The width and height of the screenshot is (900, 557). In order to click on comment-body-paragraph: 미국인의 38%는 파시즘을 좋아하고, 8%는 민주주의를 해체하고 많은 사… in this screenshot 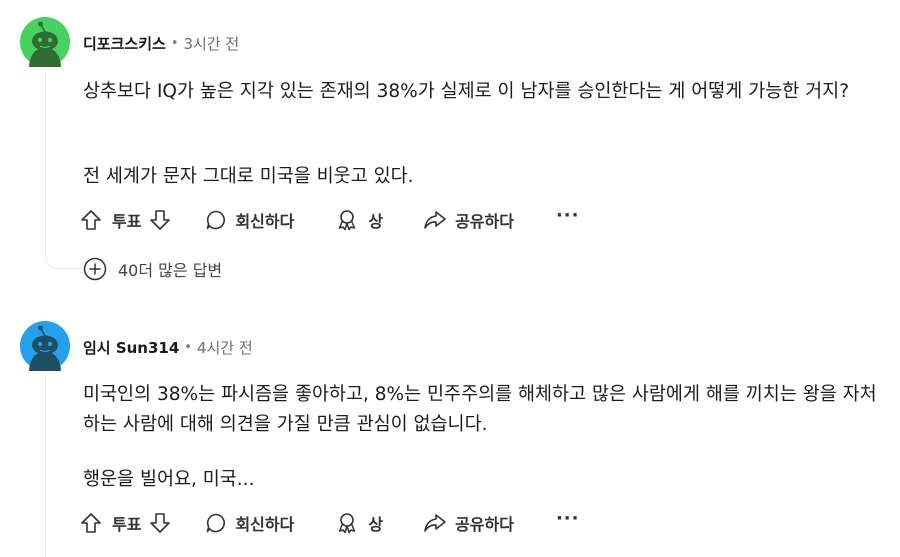, I will do `click(480, 409)`.